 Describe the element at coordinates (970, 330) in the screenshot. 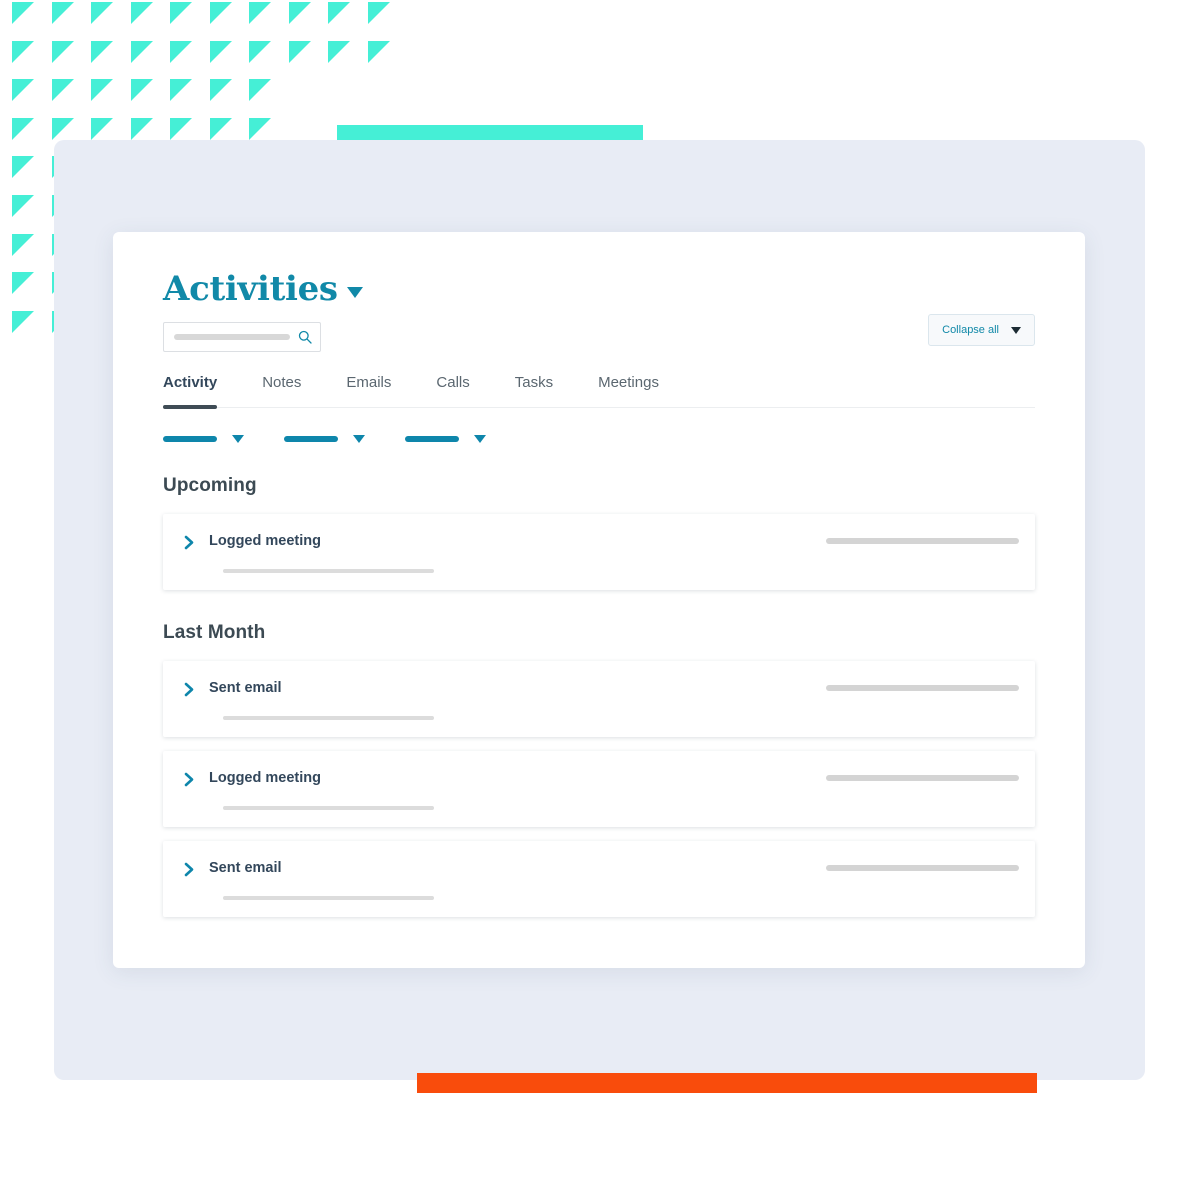

I see `collapse-all-label: Collapse all` at that location.